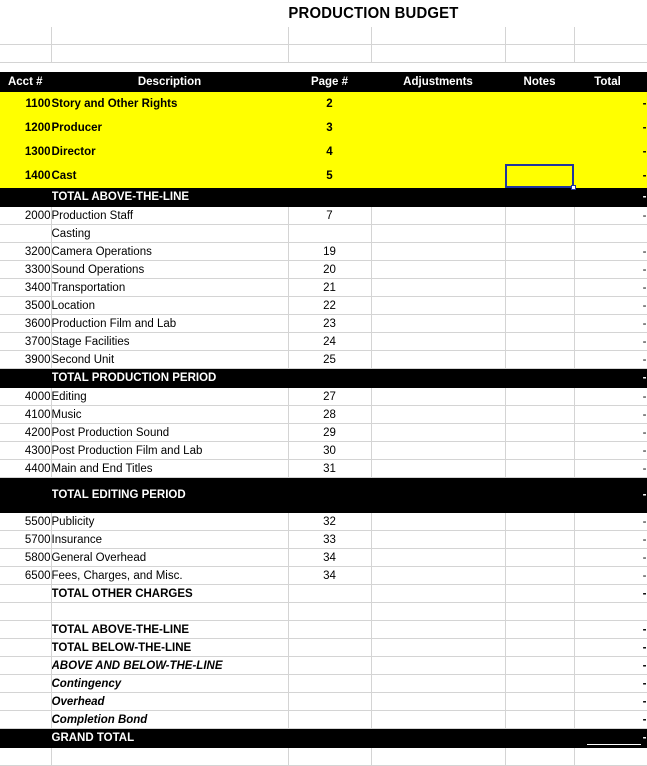 This screenshot has height=766, width=647. I want to click on cell-description: Main and End Titles, so click(170, 468).